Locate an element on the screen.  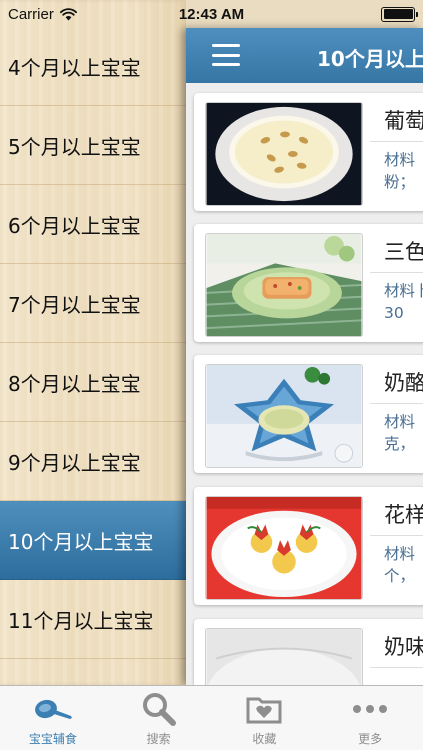
status-bar: Carrier 12:43 AM is located at coordinates (211, 14).